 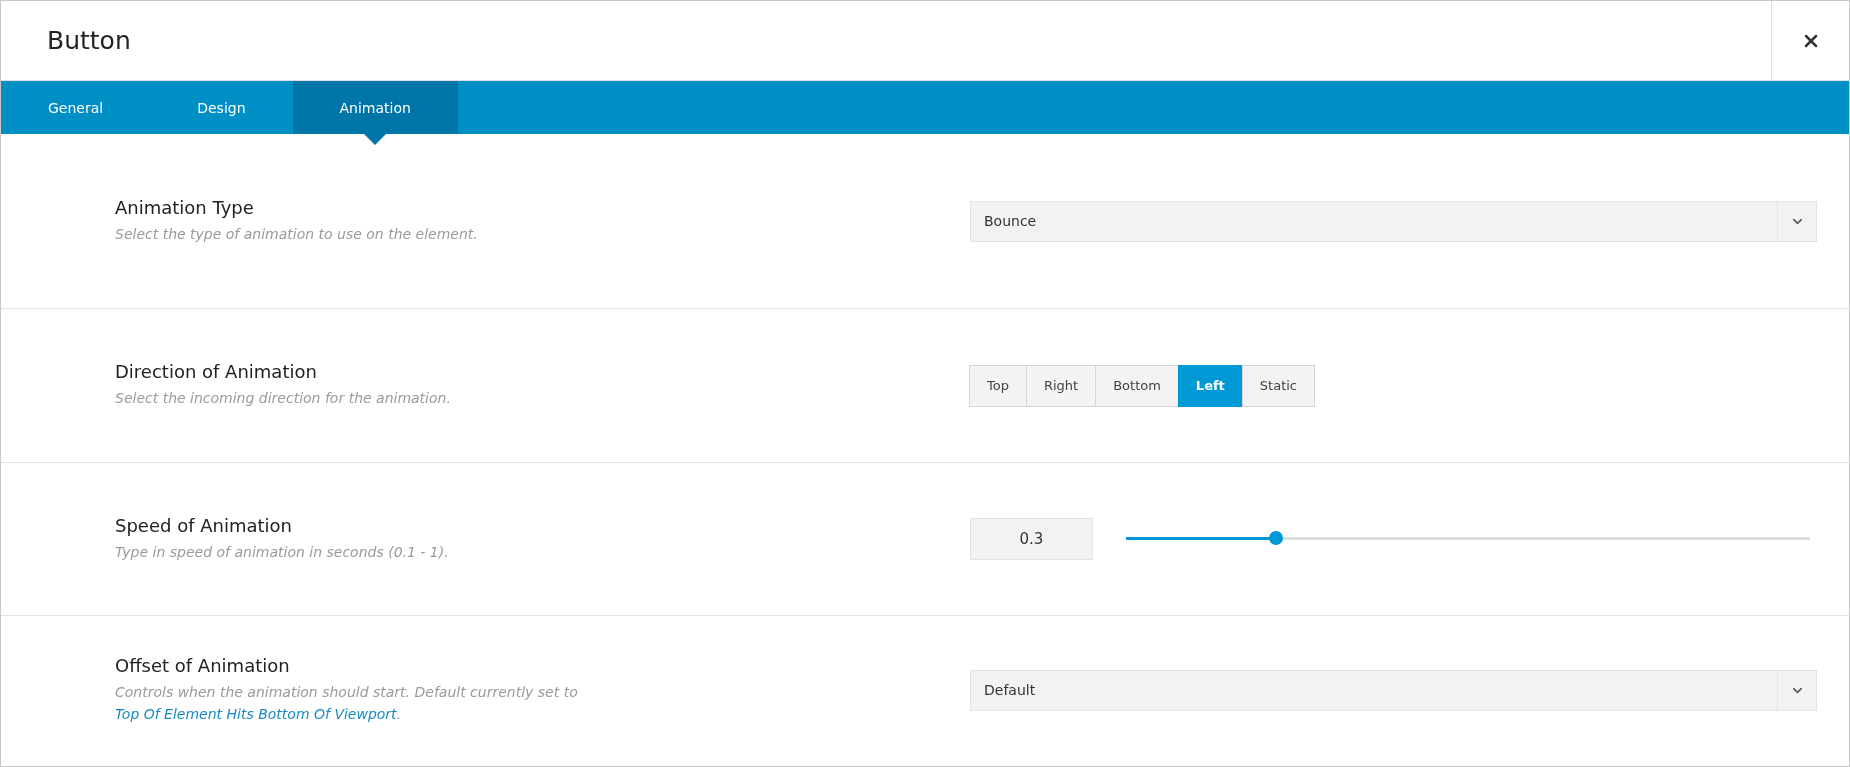 I want to click on direction-option: Bottom, so click(x=1137, y=385).